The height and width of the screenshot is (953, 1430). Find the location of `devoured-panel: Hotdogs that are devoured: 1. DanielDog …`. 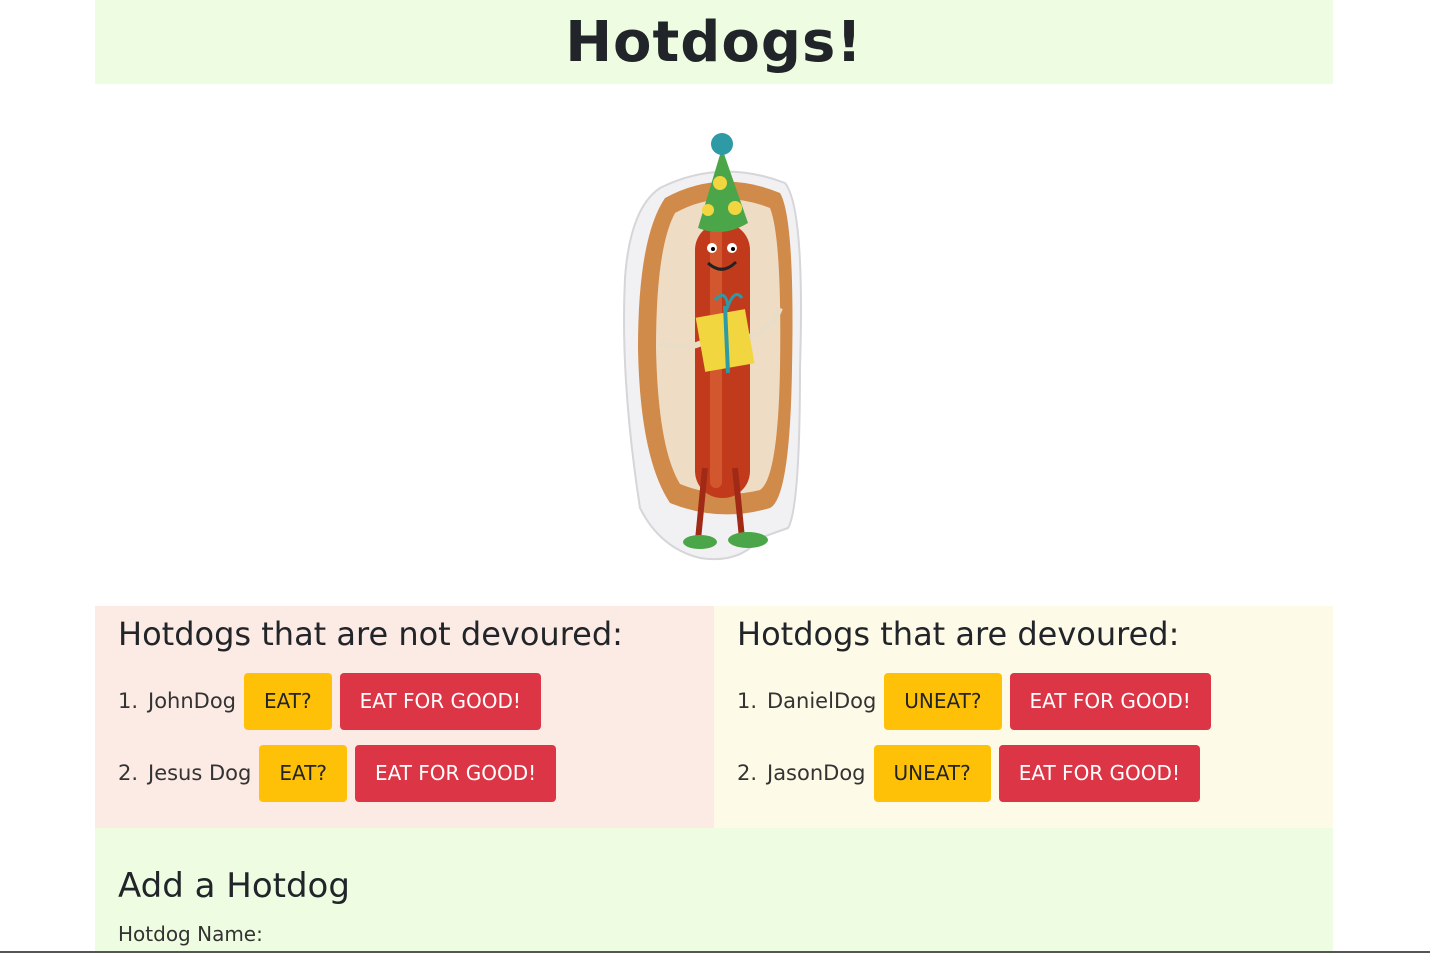

devoured-panel: Hotdogs that are devoured: 1. DanielDog … is located at coordinates (1023, 717).